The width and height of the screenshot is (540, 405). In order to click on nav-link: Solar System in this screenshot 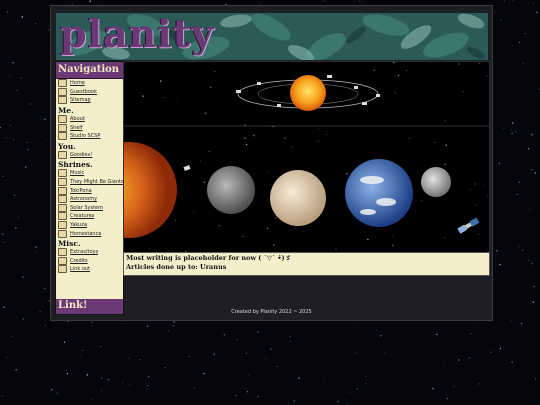, I will do `click(89, 208)`.